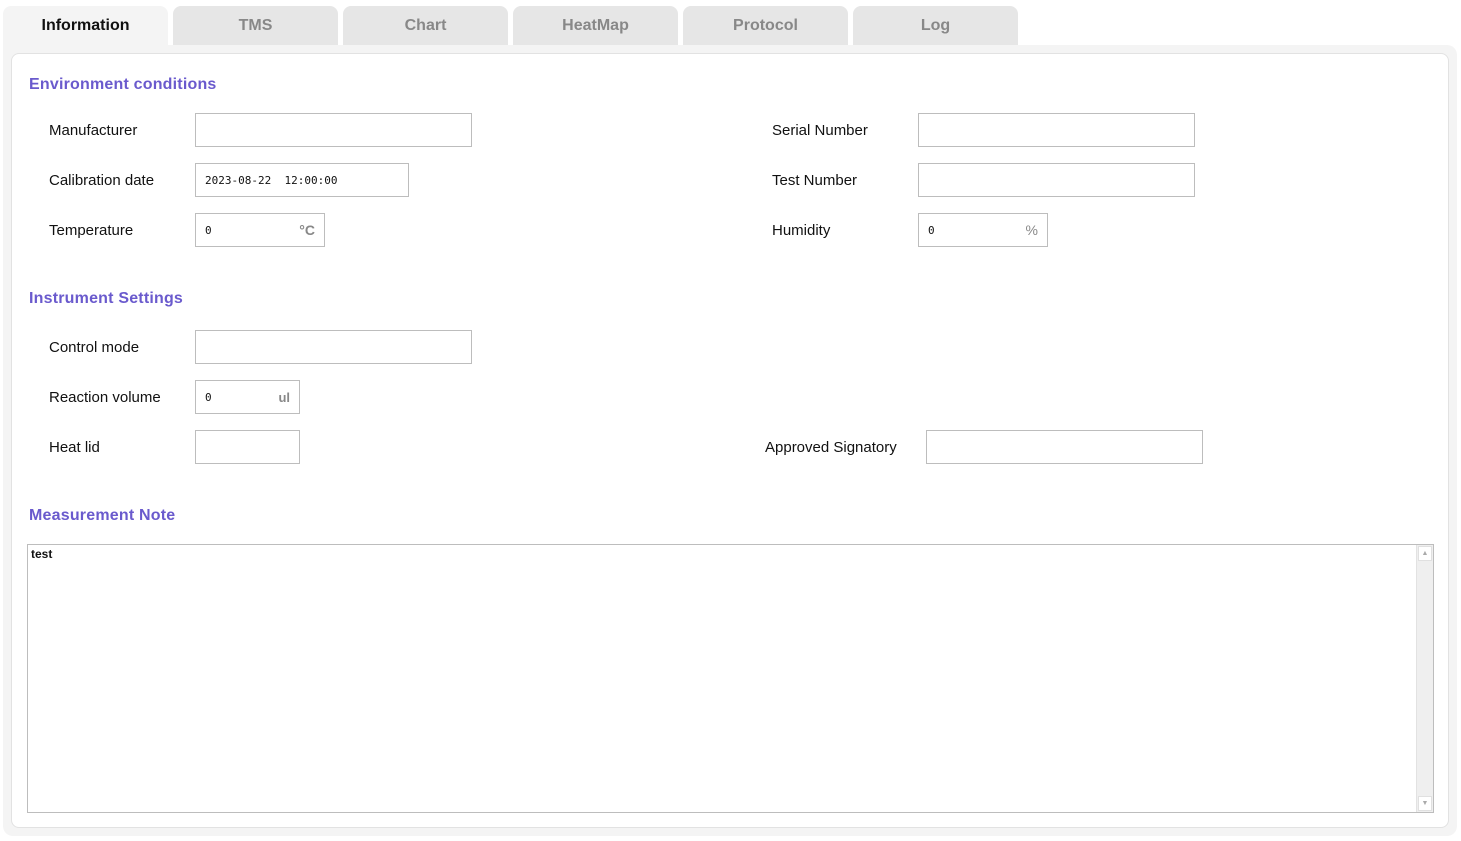 This screenshot has width=1461, height=841. What do you see at coordinates (931, 230) in the screenshot?
I see `humidity-value: 0` at bounding box center [931, 230].